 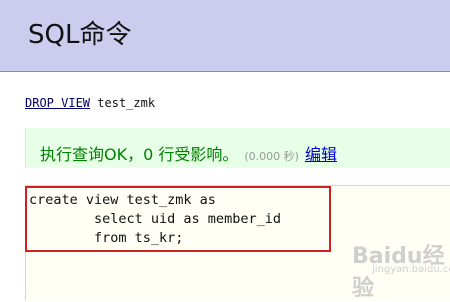 I want to click on code-line: create view test_zmk as, so click(x=122, y=200).